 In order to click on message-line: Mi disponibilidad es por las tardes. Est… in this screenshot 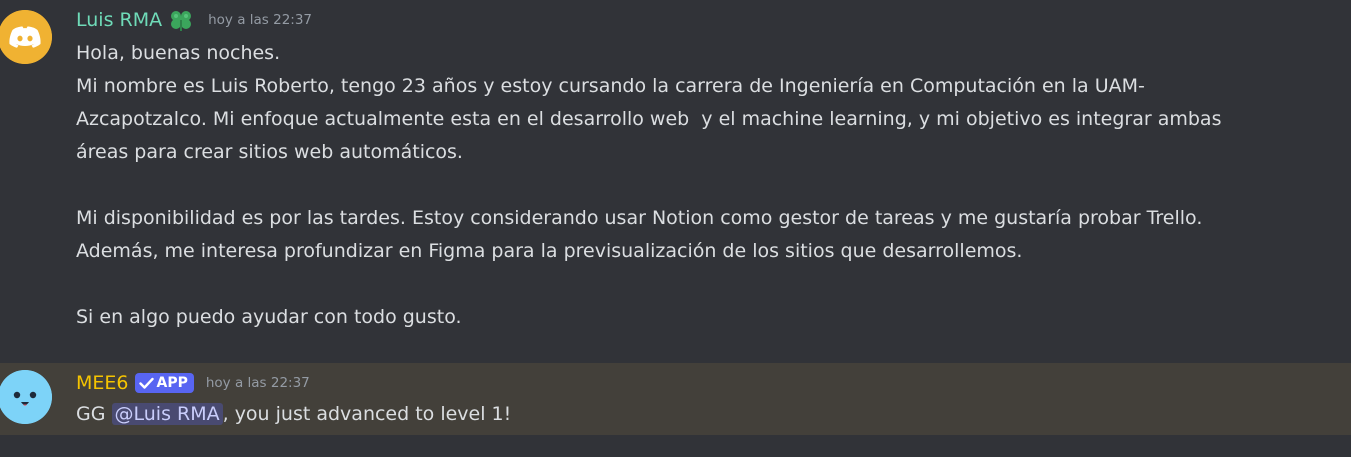, I will do `click(639, 218)`.